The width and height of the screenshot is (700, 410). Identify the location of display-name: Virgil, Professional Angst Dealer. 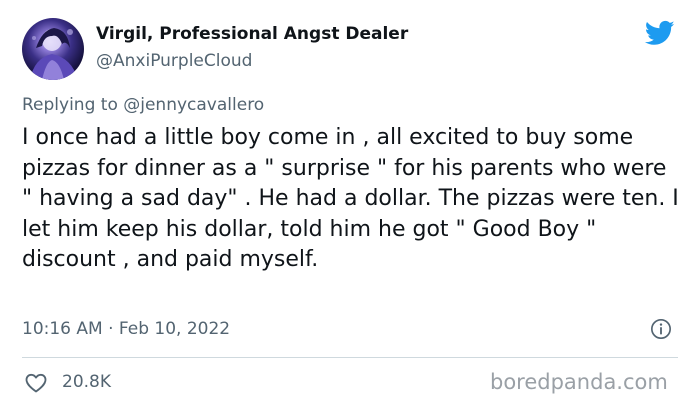
(252, 34).